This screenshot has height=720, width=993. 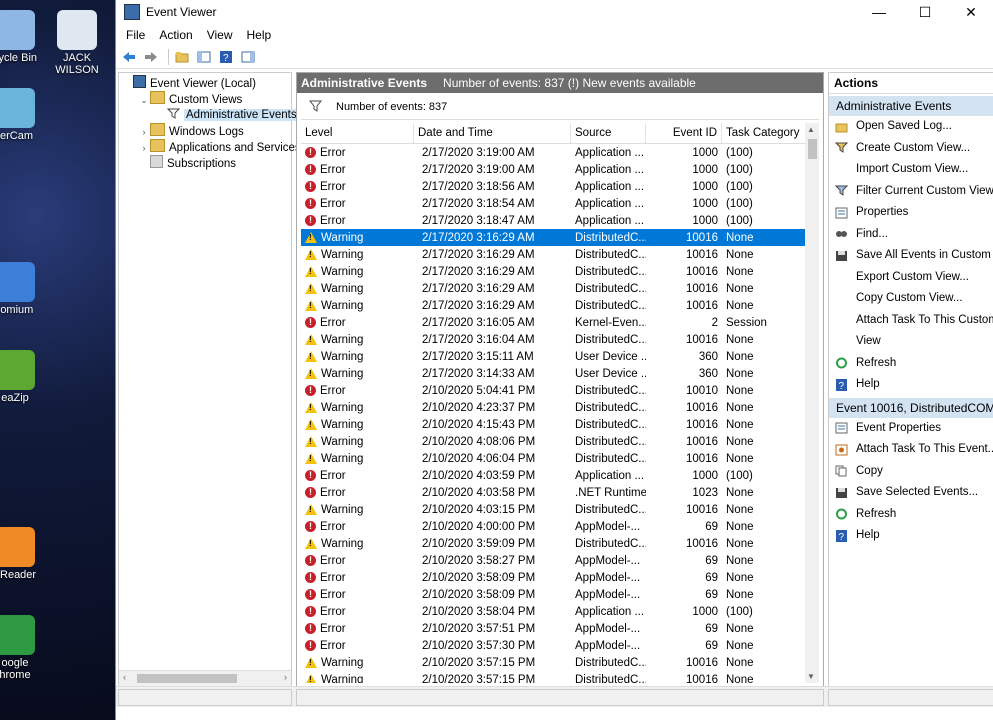 I want to click on scroll-left-icon: ‹, so click(x=124, y=677).